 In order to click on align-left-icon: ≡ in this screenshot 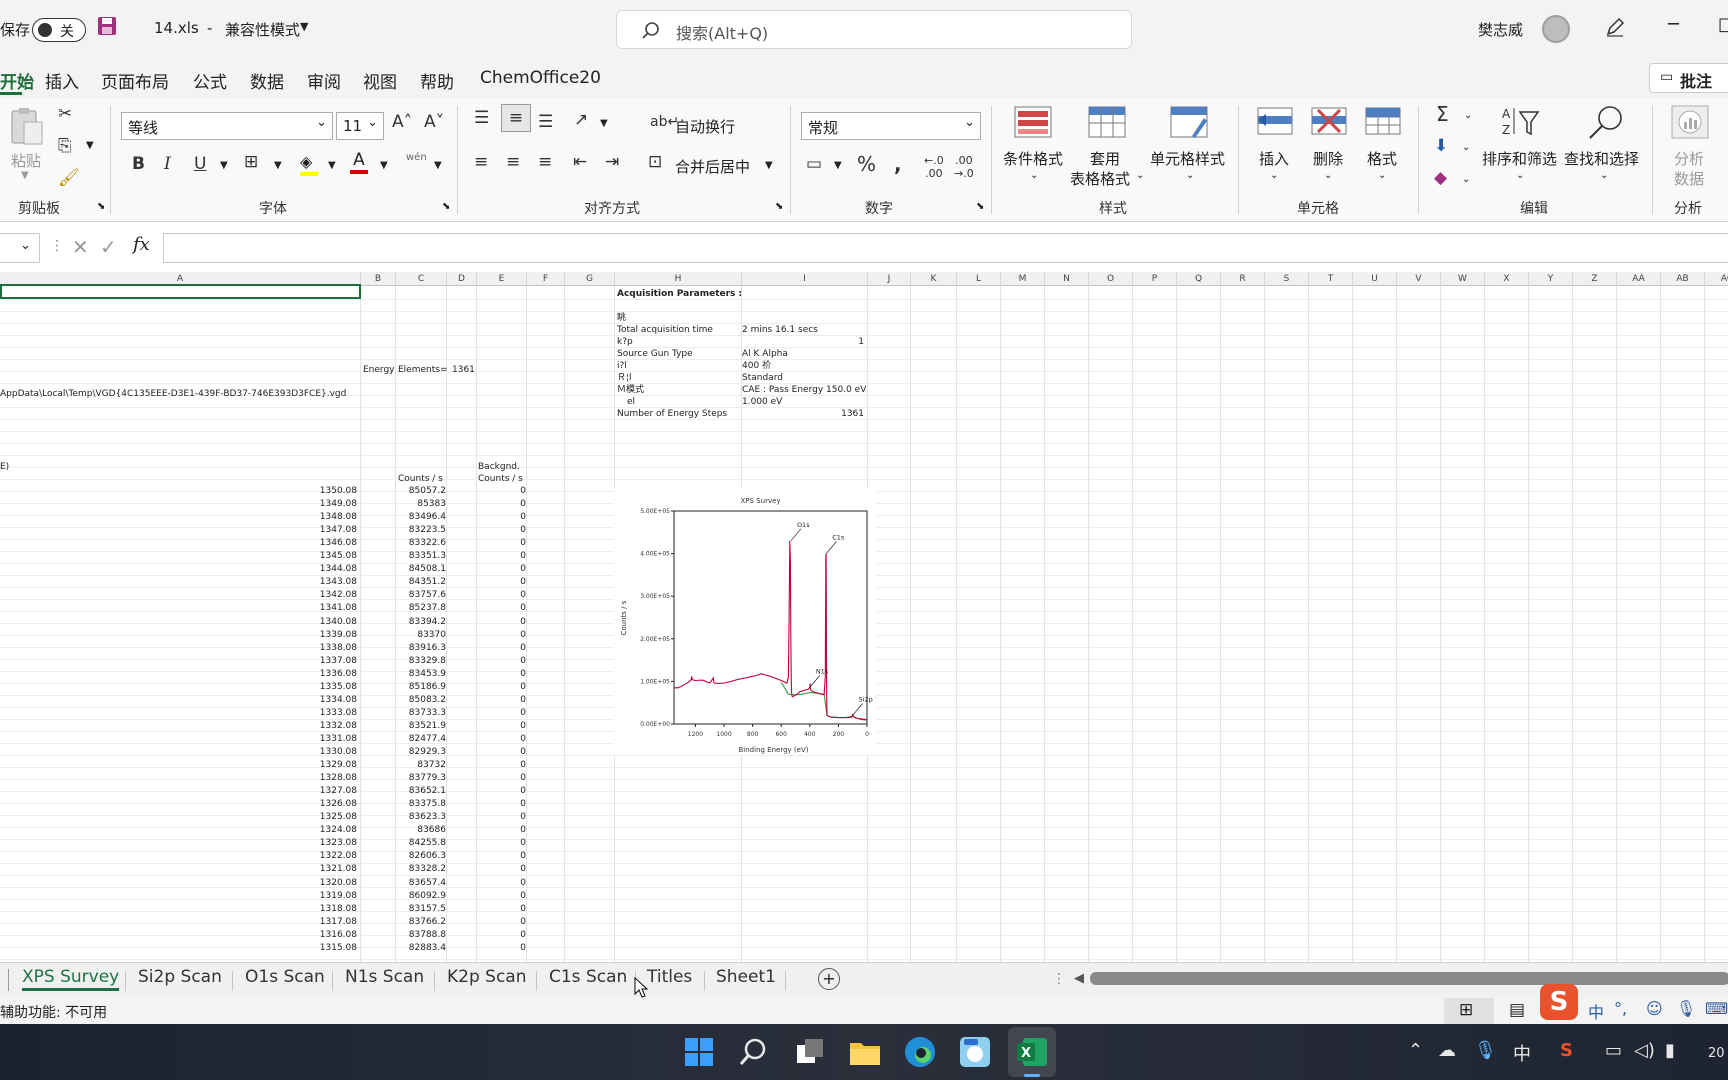, I will do `click(481, 162)`.